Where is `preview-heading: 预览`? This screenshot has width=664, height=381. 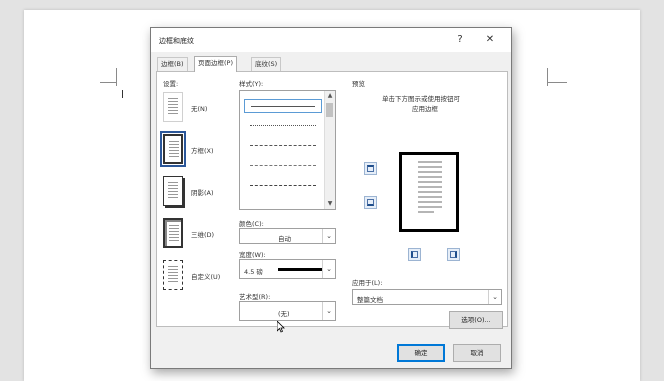
preview-heading: 预览 is located at coordinates (358, 84).